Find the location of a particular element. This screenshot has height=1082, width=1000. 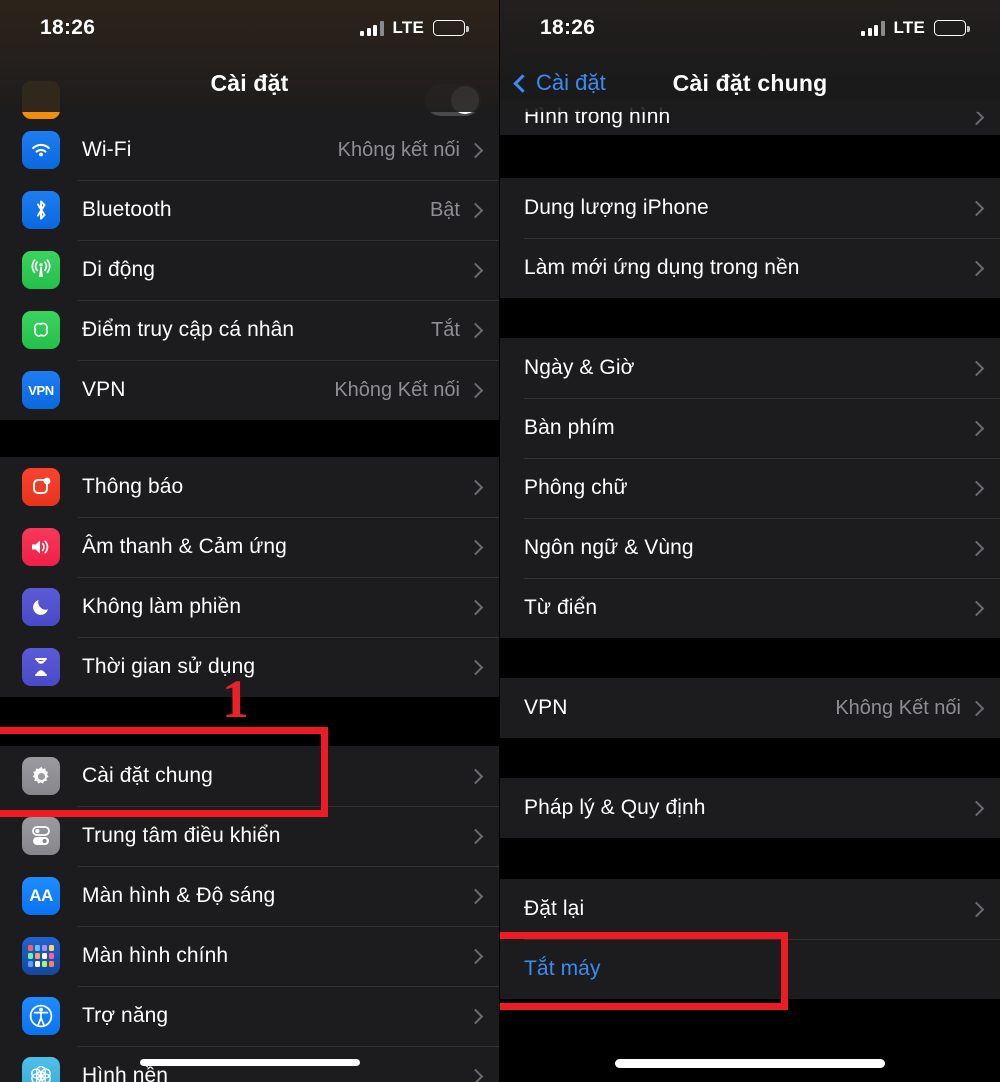

sidebar-item-dnd: Không làm phiền is located at coordinates (249, 607).